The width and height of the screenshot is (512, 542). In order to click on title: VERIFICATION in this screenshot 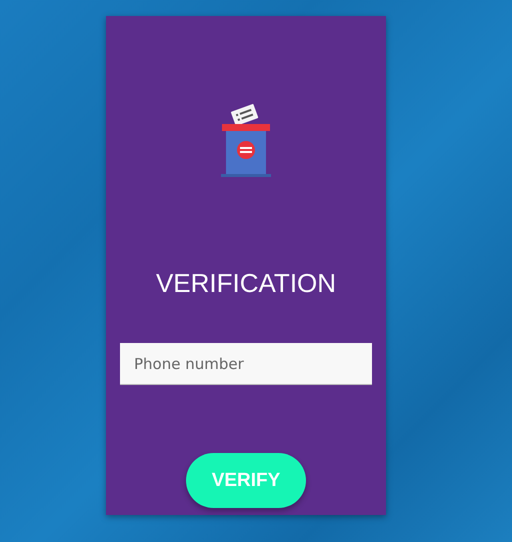, I will do `click(246, 283)`.